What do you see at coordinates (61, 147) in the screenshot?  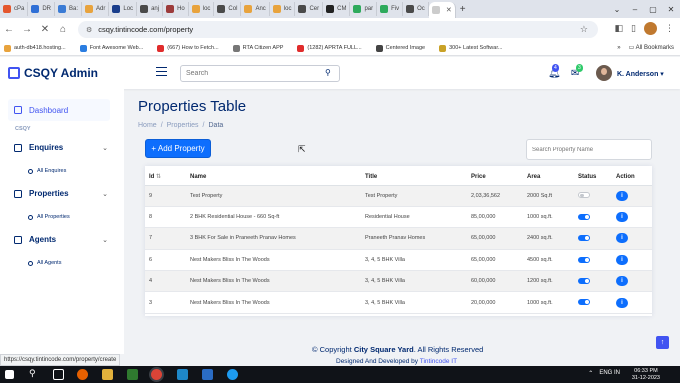 I see `sidebar-item-enquires: Enquires ⌄` at bounding box center [61, 147].